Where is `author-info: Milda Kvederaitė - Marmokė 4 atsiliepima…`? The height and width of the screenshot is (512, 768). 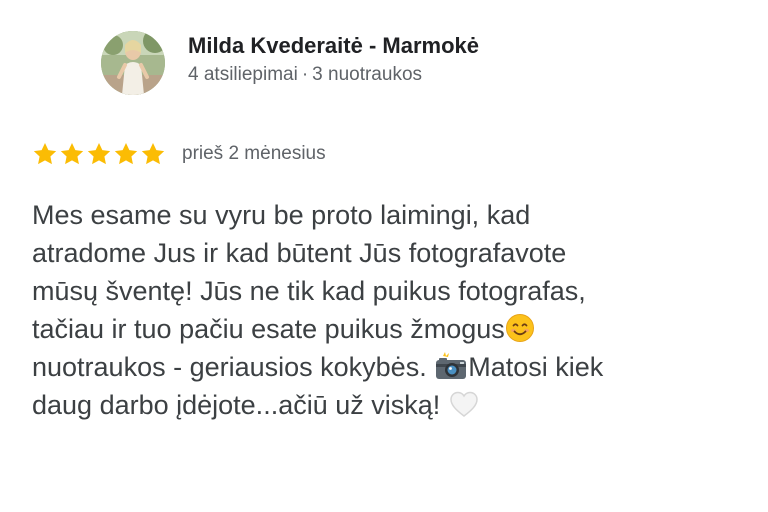
author-info: Milda Kvederaitė - Marmokė 4 atsiliepima… is located at coordinates (333, 60).